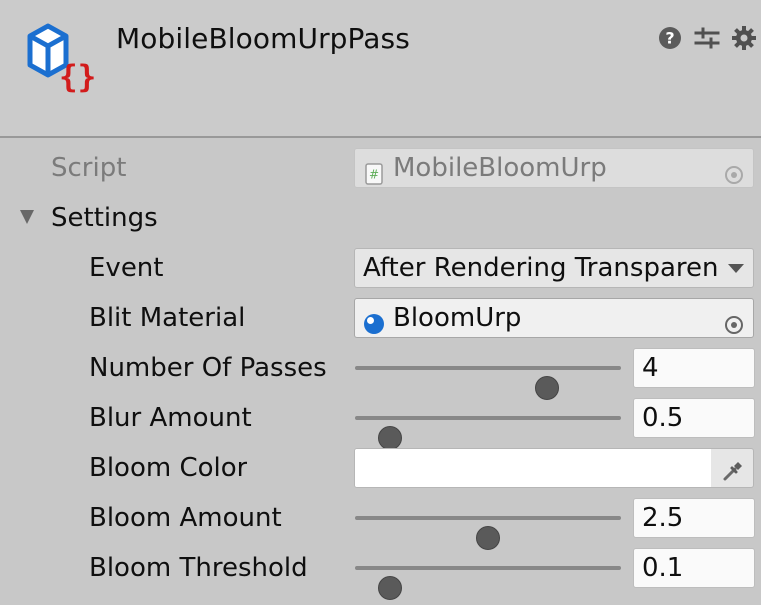 The width and height of the screenshot is (761, 605). Describe the element at coordinates (694, 518) in the screenshot. I see `bloom-amount-input: 2.5` at that location.